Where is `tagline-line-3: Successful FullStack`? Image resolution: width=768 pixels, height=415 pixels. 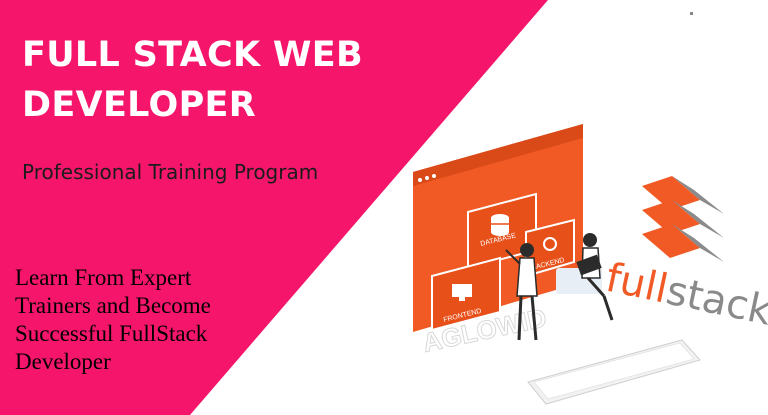 tagline-line-3: Successful FullStack is located at coordinates (111, 333).